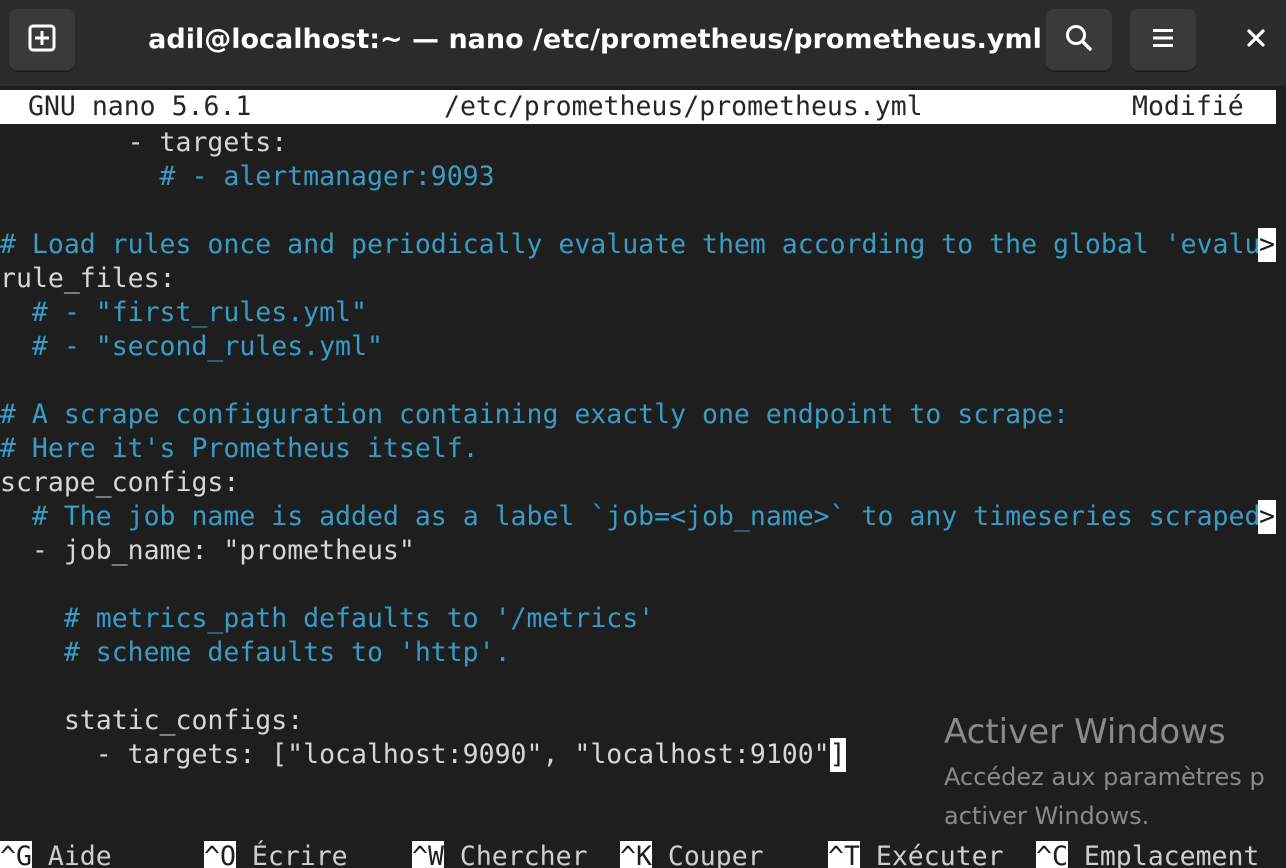 This screenshot has height=868, width=1286. What do you see at coordinates (939, 854) in the screenshot?
I see `shortcut-label: Exécuter` at bounding box center [939, 854].